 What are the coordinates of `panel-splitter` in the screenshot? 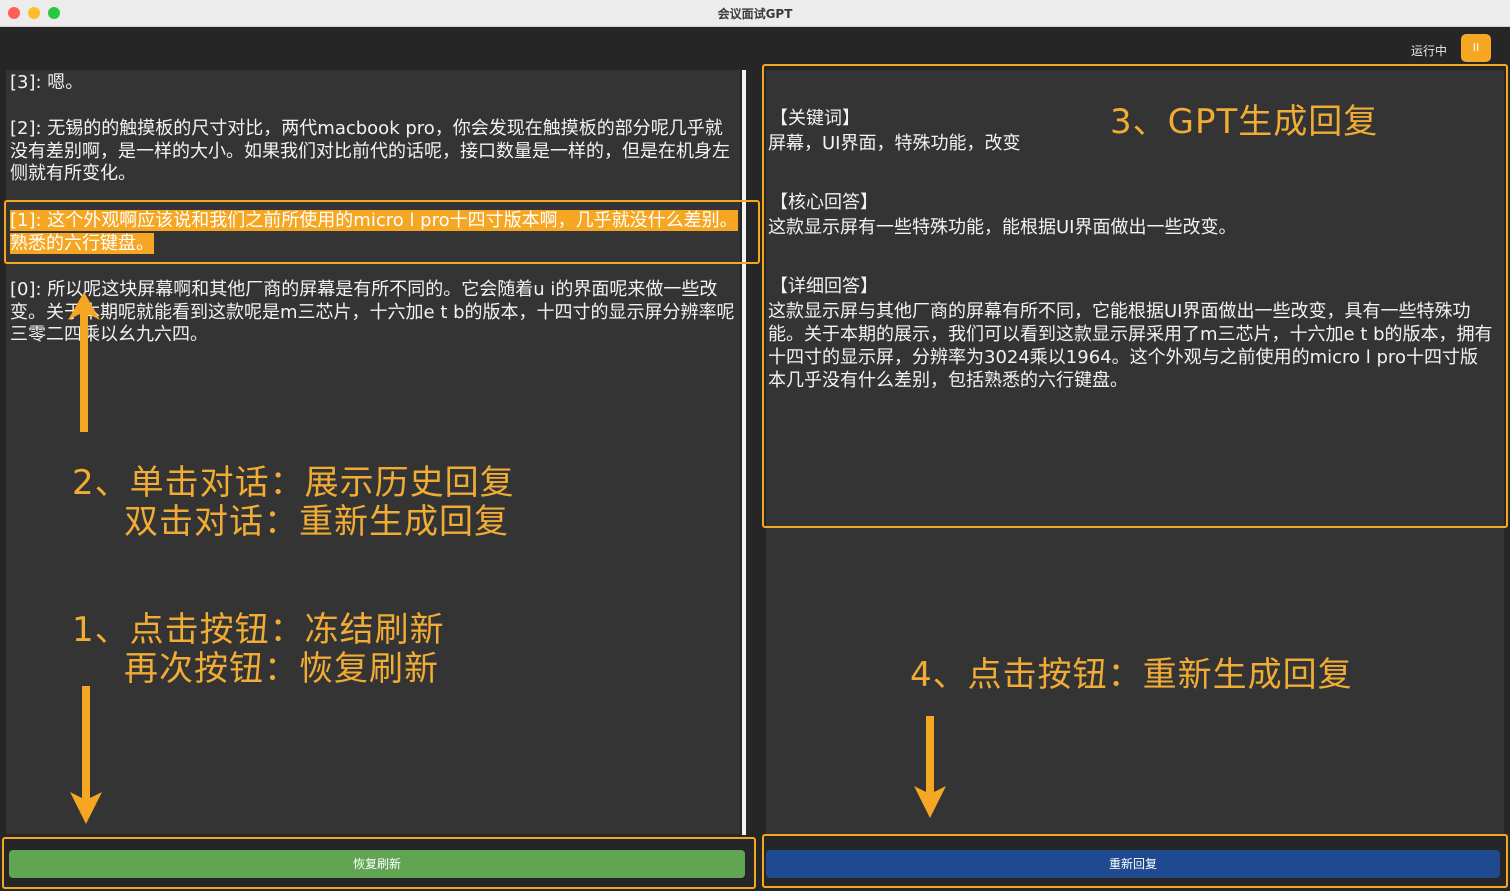 It's located at (744, 452).